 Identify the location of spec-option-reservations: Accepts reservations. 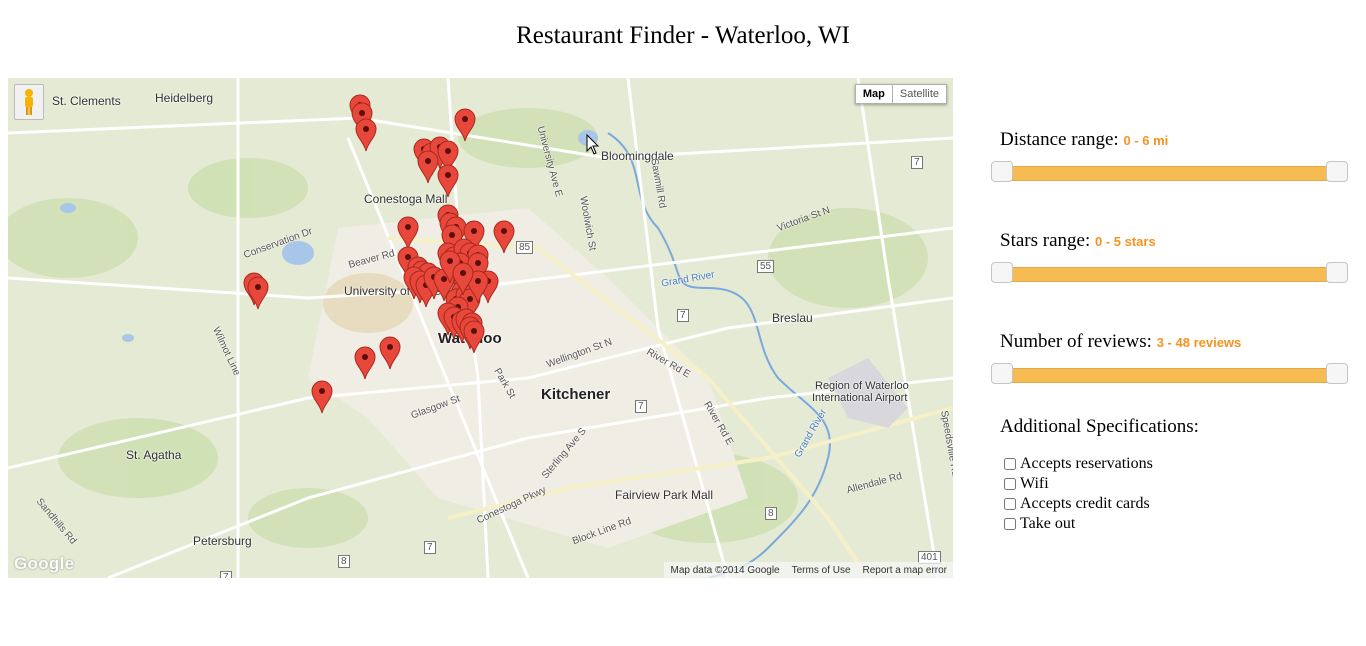
(1176, 464).